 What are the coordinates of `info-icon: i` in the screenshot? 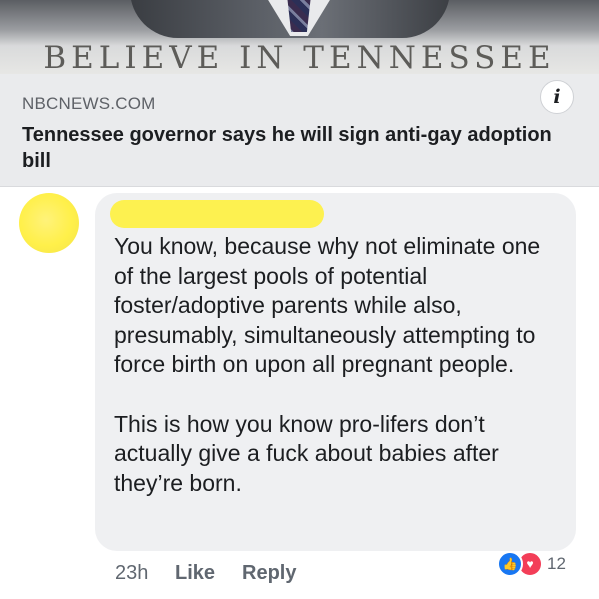 It's located at (557, 97).